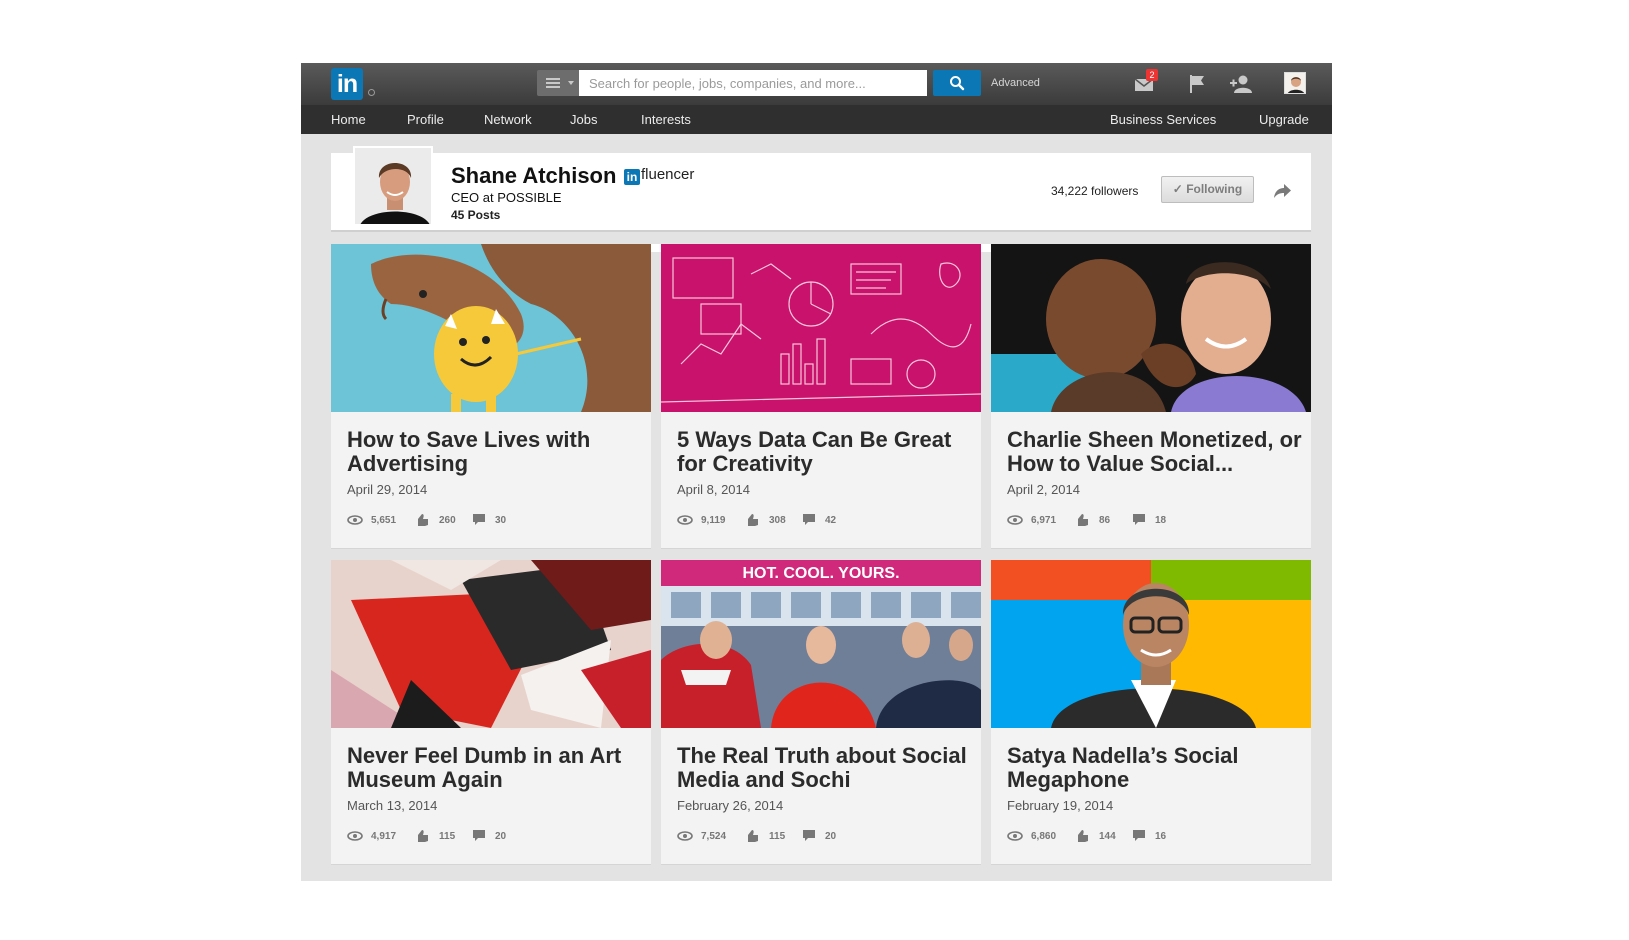 This screenshot has height=940, width=1629. What do you see at coordinates (447, 520) in the screenshot?
I see `like-count: 260` at bounding box center [447, 520].